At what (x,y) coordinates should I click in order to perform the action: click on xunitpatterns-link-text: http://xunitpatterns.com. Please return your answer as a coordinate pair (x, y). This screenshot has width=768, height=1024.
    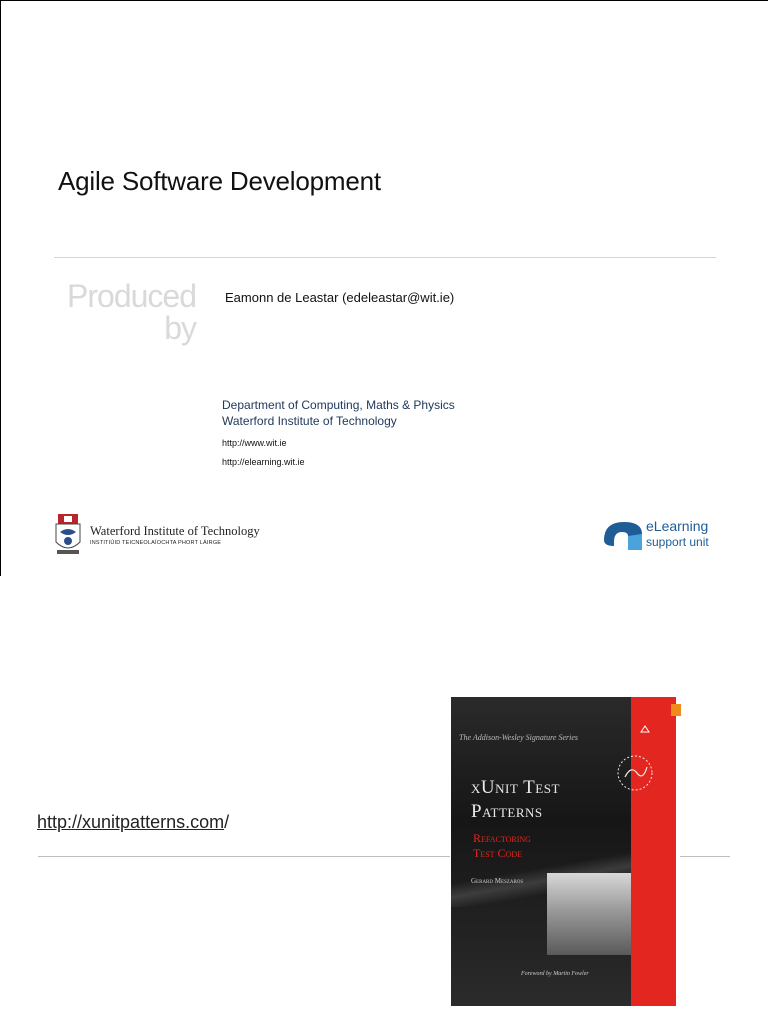
    Looking at the image, I should click on (130, 822).